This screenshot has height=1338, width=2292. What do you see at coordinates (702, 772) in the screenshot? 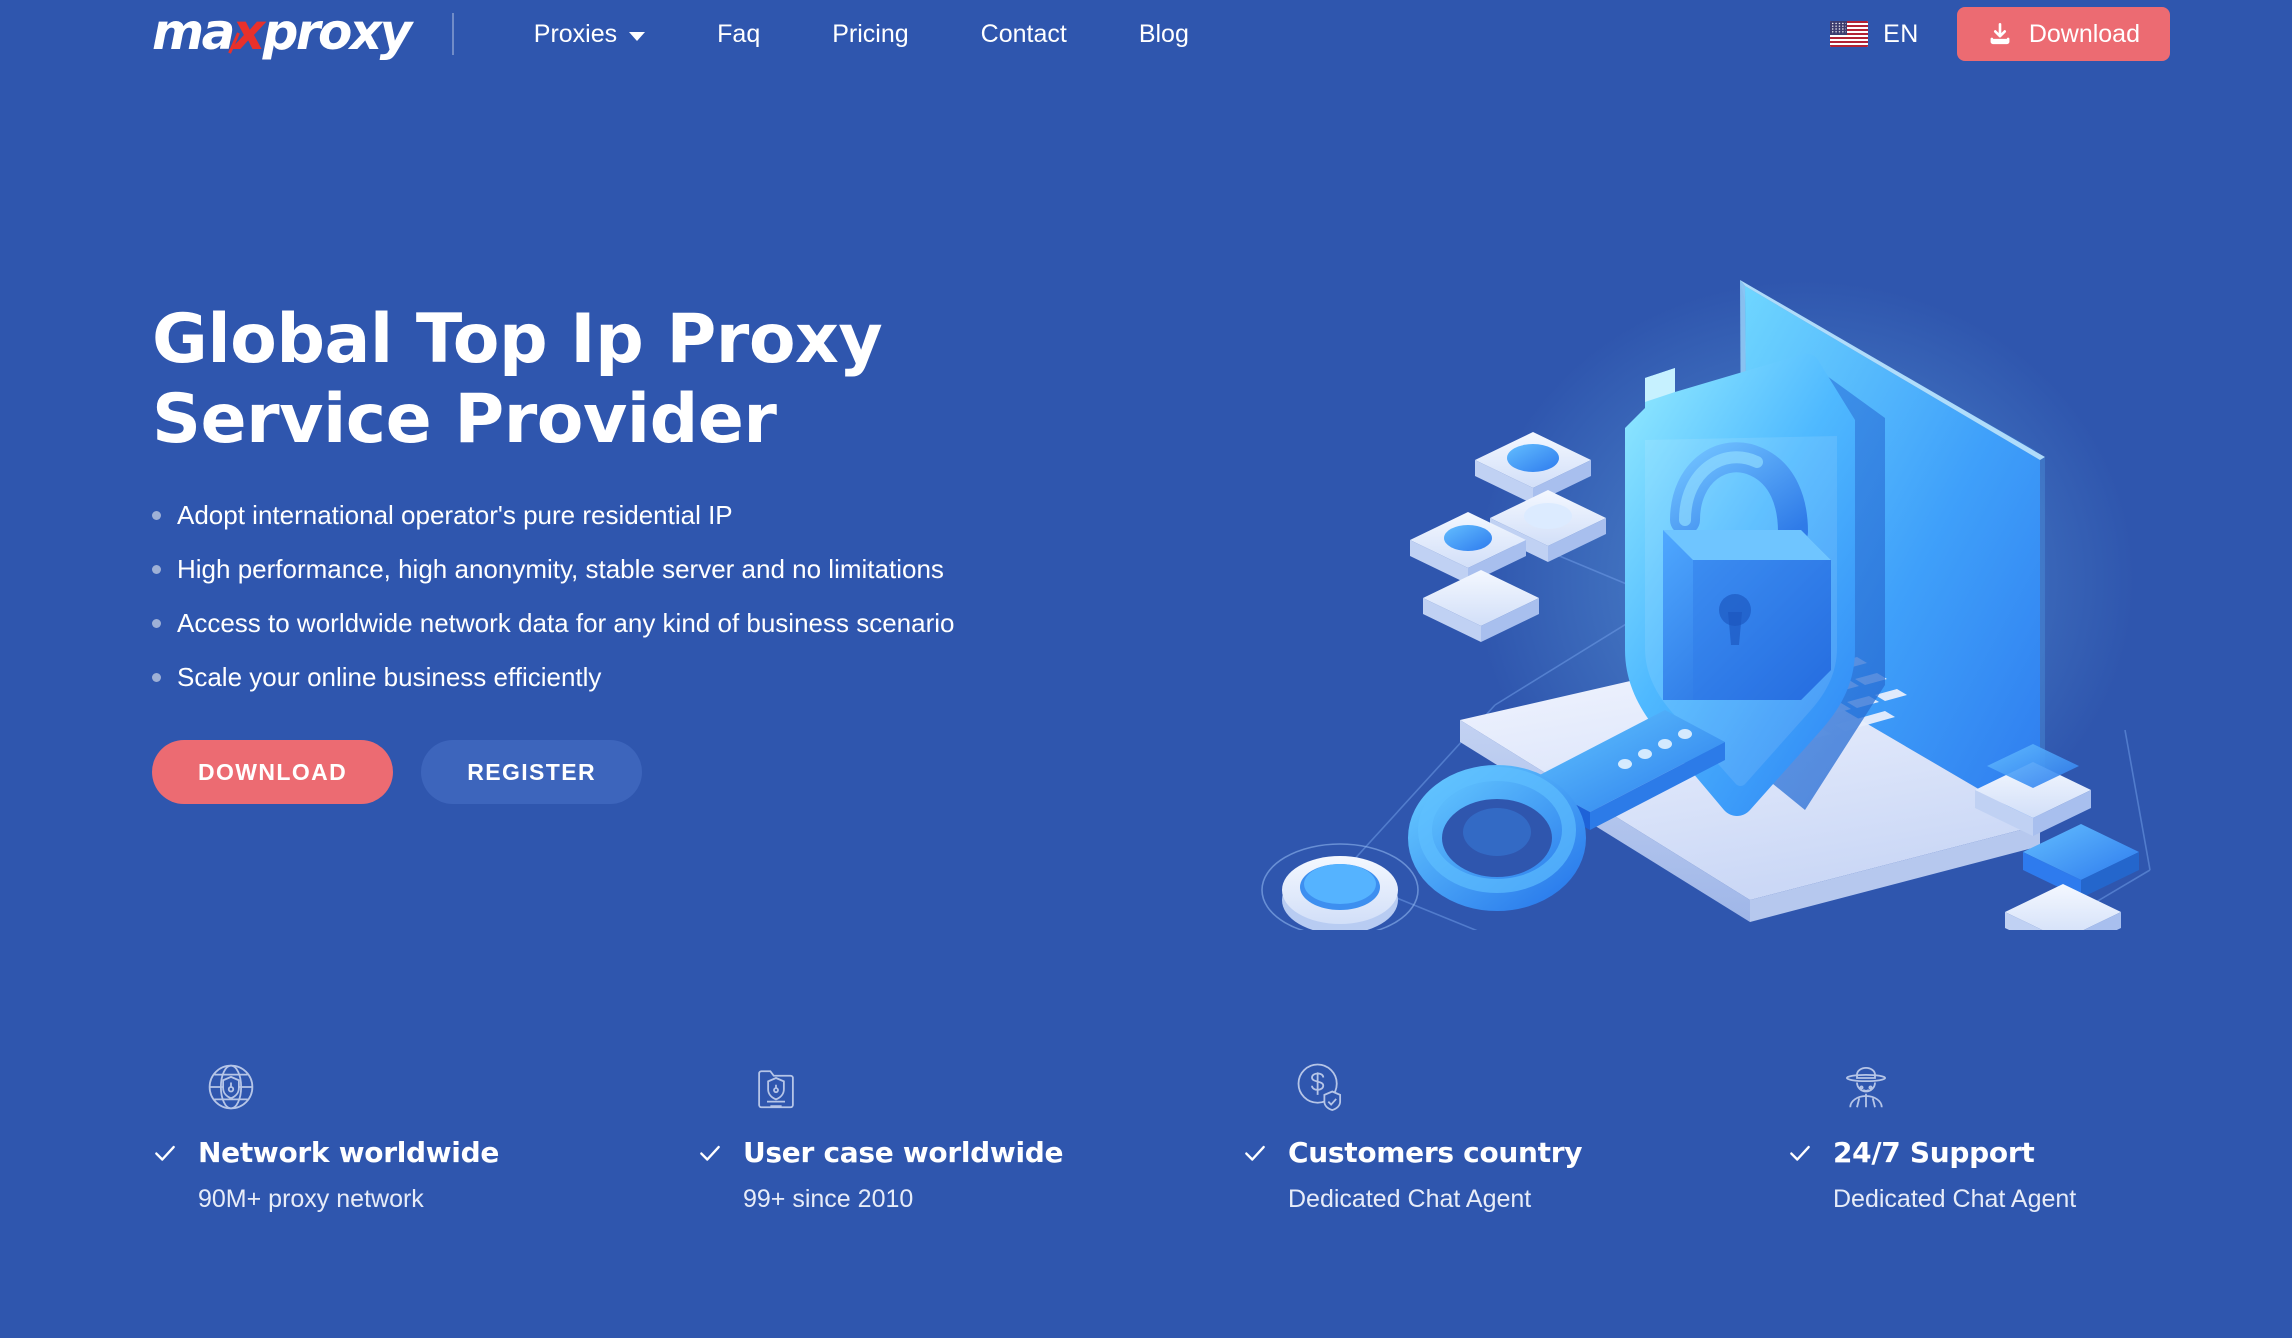
I see `hero-cta-row: DOWNLOAD REGISTER` at bounding box center [702, 772].